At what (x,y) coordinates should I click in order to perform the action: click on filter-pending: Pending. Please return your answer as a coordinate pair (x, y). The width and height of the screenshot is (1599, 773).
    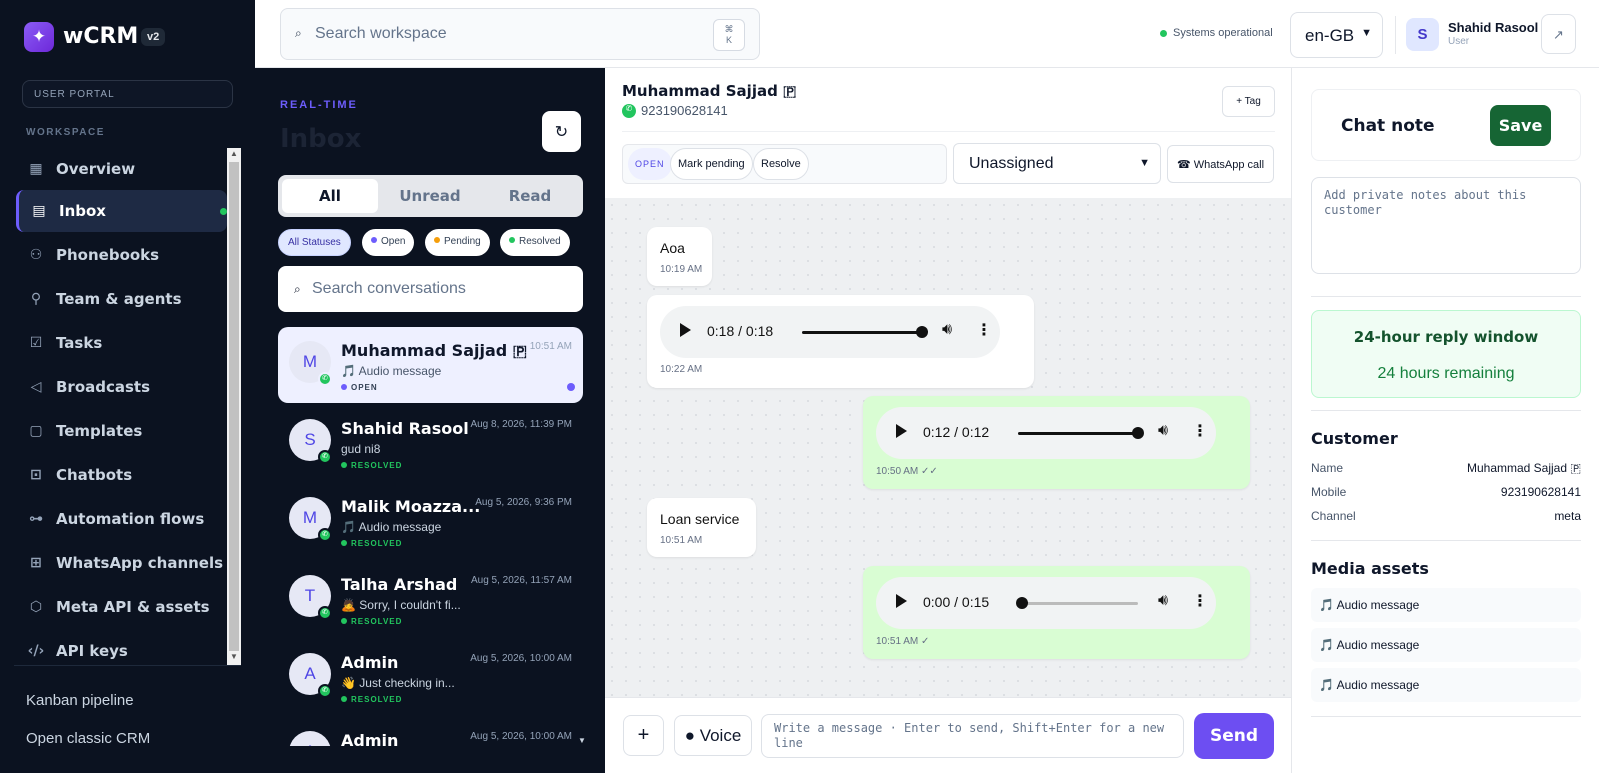
    Looking at the image, I should click on (457, 242).